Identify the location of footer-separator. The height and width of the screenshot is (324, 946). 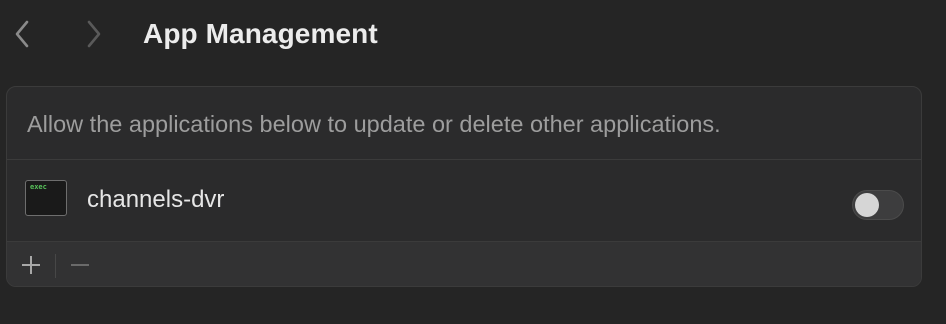
(55, 266).